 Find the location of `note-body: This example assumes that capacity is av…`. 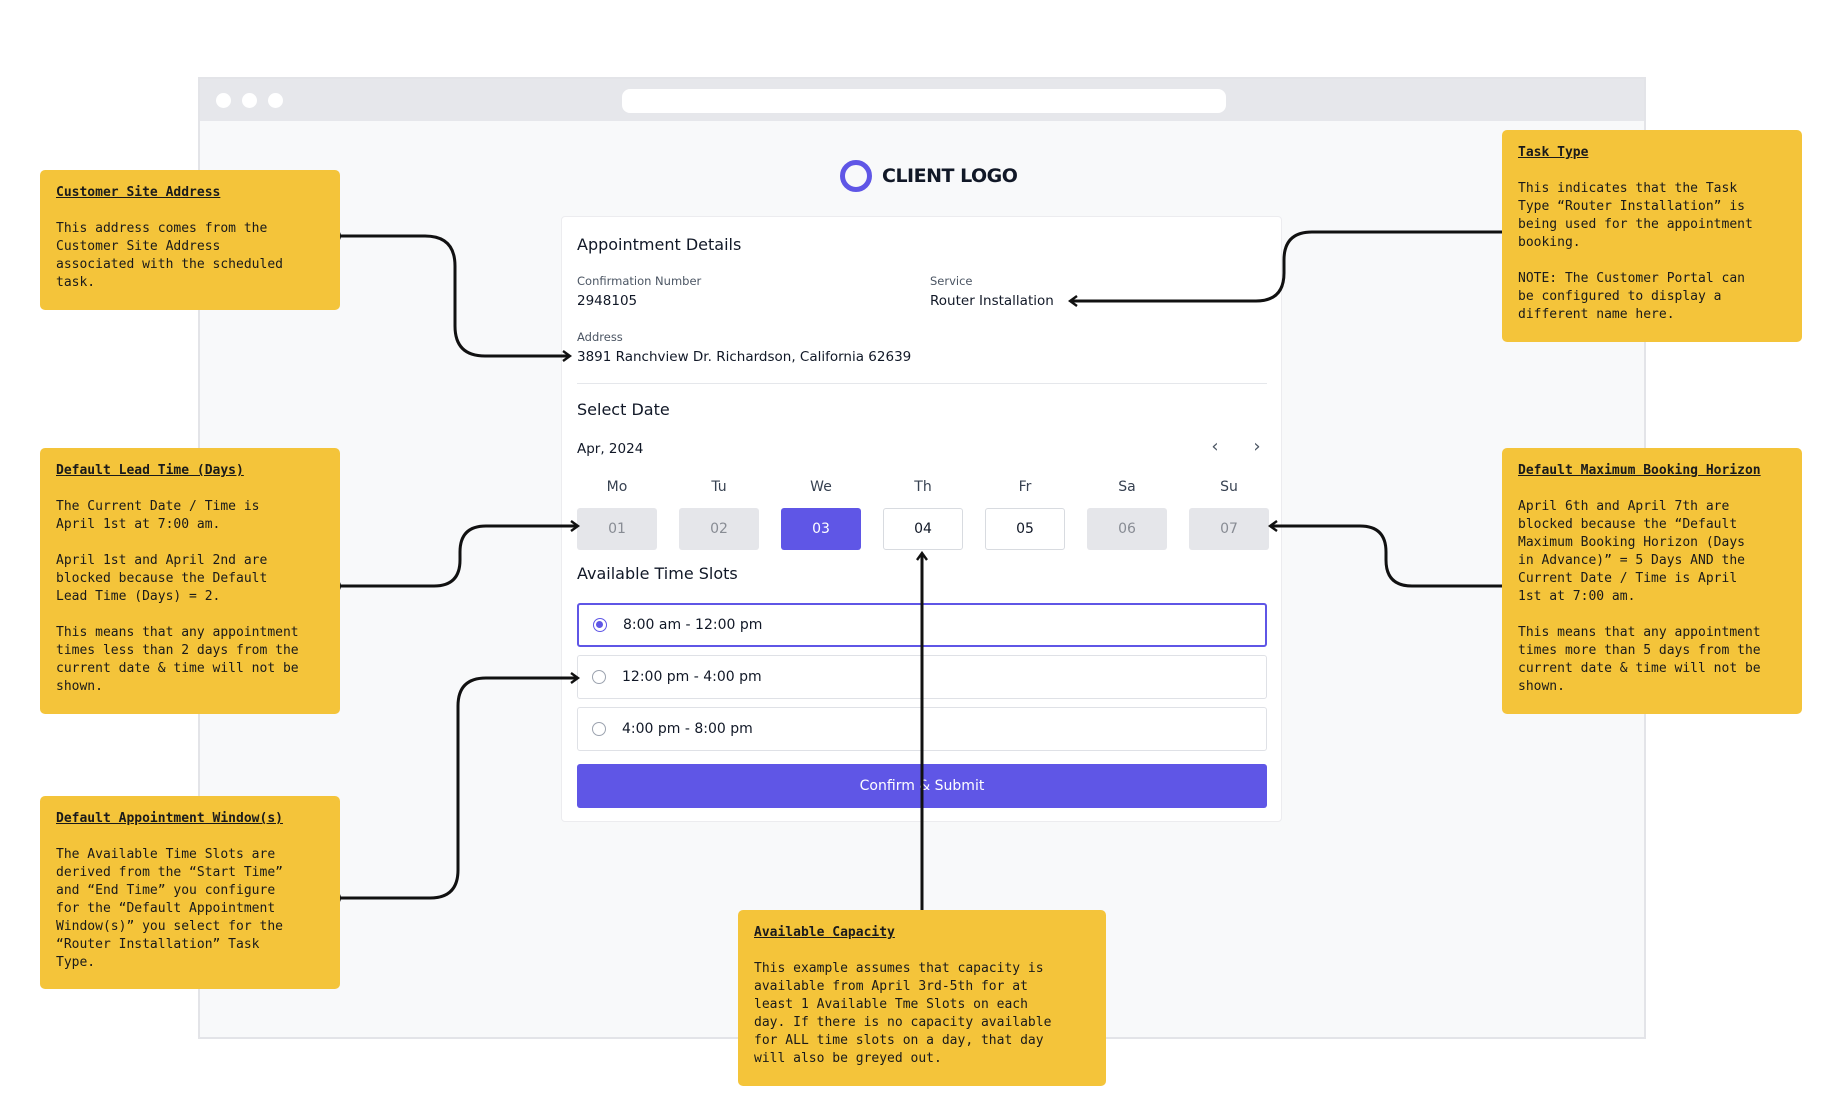

note-body: This example assumes that capacity is av… is located at coordinates (903, 1013).